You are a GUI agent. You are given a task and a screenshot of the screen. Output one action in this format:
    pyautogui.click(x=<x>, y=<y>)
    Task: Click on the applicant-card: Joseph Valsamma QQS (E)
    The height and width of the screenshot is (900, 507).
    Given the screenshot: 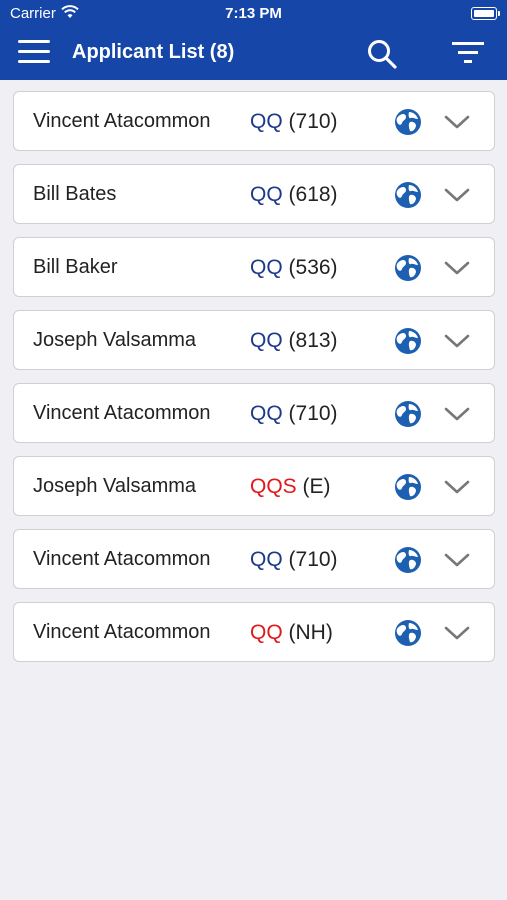 What is the action you would take?
    pyautogui.click(x=254, y=486)
    